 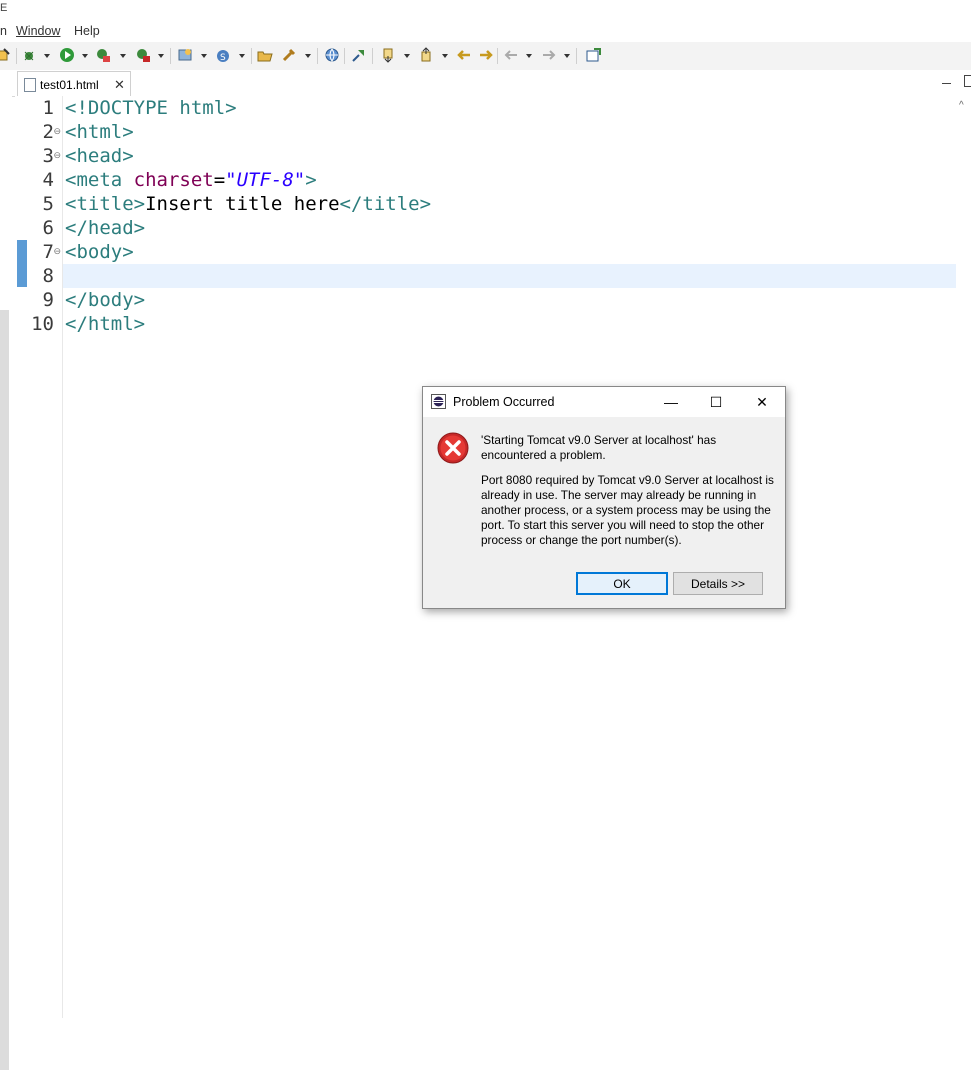 What do you see at coordinates (289, 55) in the screenshot?
I see `build-icon` at bounding box center [289, 55].